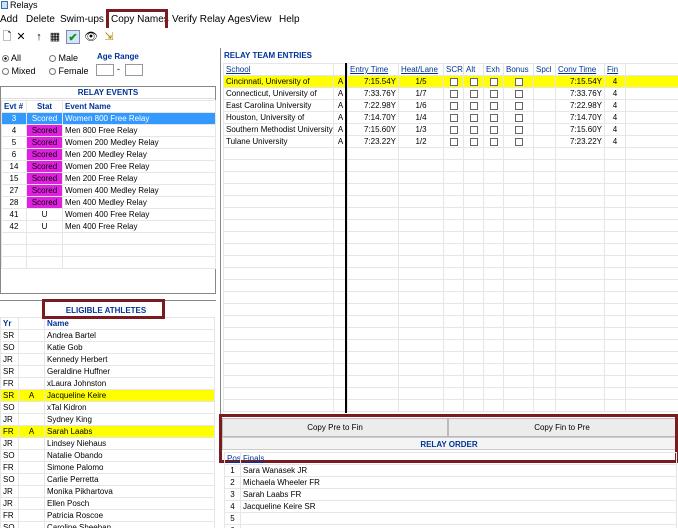 Image resolution: width=678 pixels, height=528 pixels. I want to click on athlete-row: SO xTal Kidron, so click(107, 407).